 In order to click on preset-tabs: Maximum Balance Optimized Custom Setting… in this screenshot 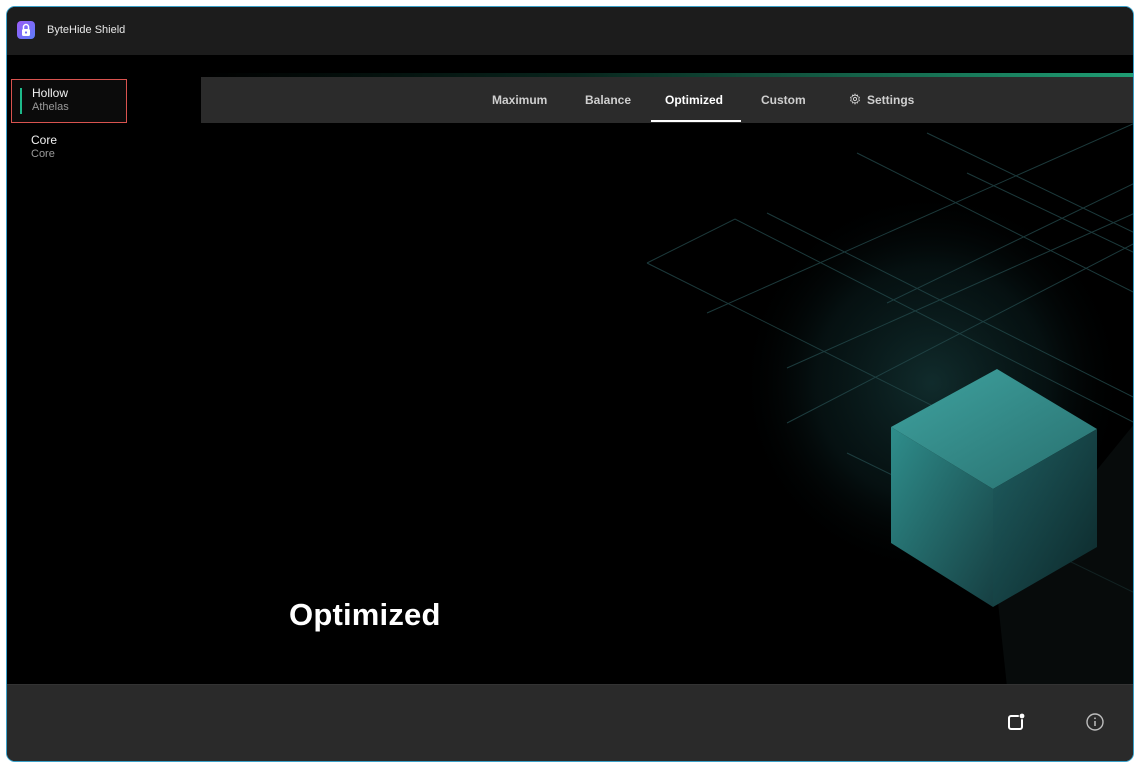, I will do `click(667, 100)`.